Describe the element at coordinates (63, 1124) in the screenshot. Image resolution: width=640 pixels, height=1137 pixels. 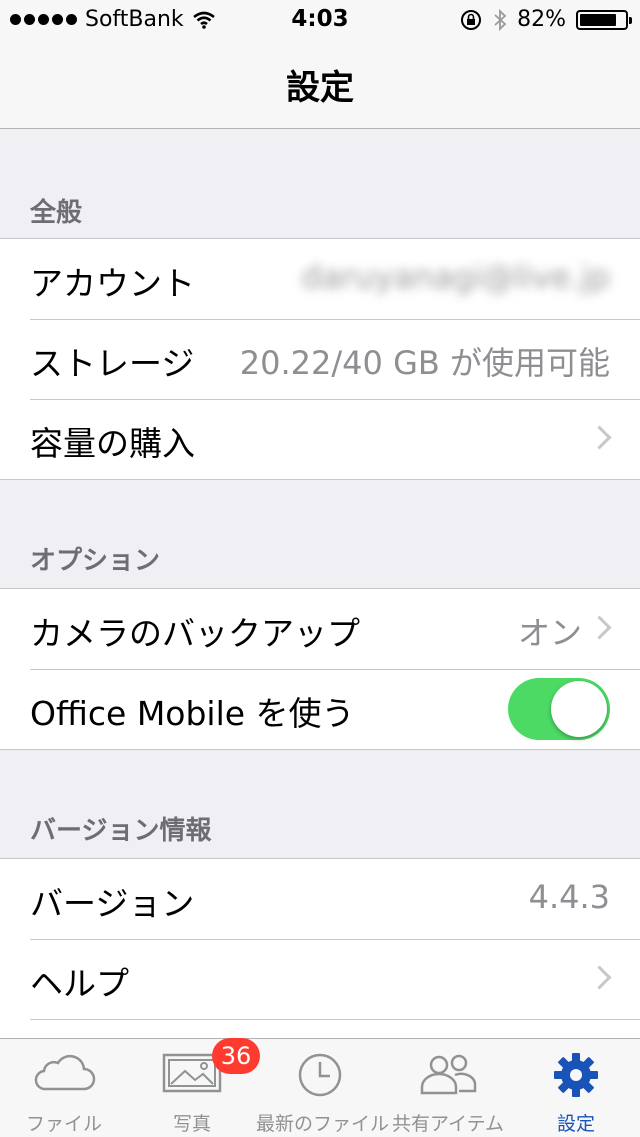
I see `tab-files-label: ファイル` at that location.